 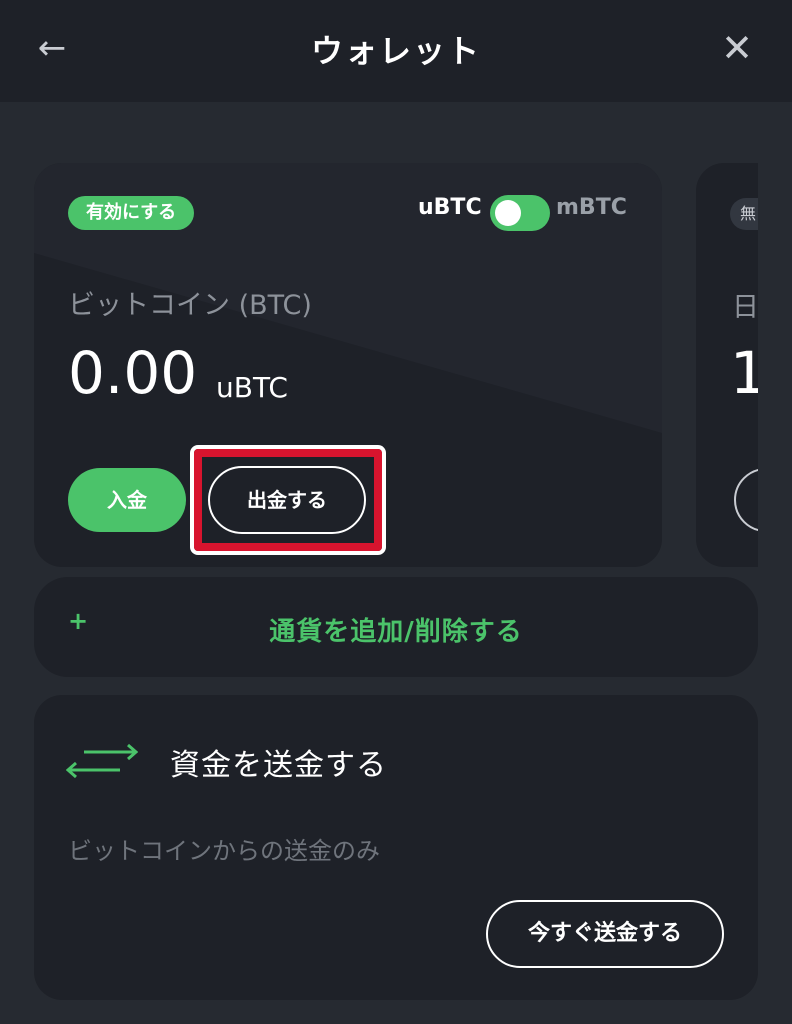 What do you see at coordinates (744, 373) in the screenshot?
I see `next-card-balance: 1` at bounding box center [744, 373].